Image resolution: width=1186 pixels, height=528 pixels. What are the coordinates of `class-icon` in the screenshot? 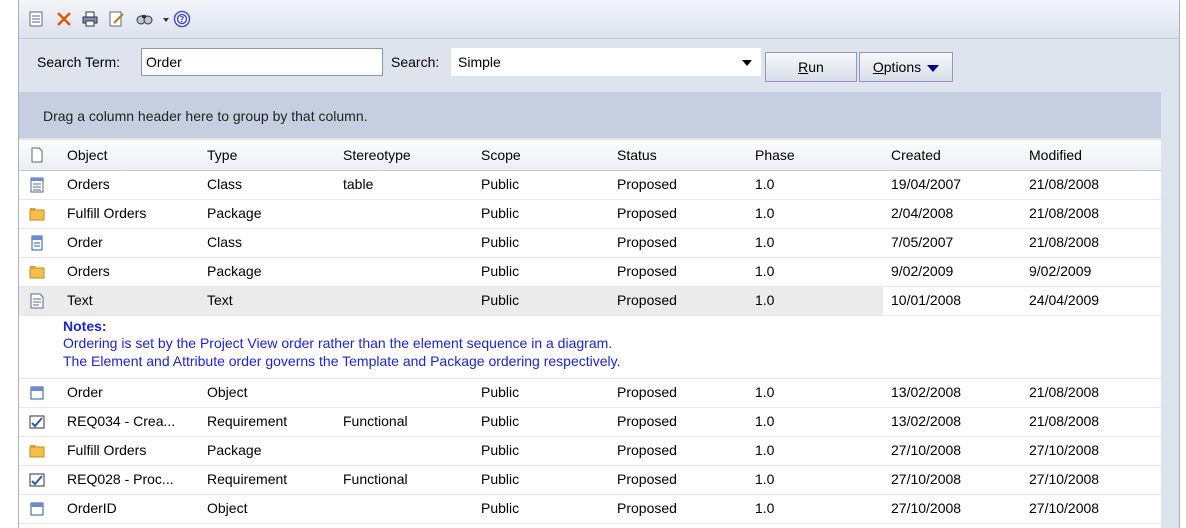 It's located at (37, 243).